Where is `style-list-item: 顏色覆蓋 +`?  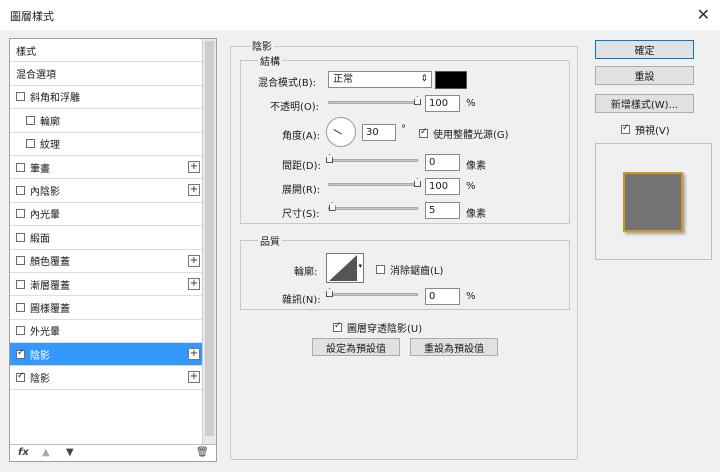
style-list-item: 顏色覆蓋 + is located at coordinates (106, 261).